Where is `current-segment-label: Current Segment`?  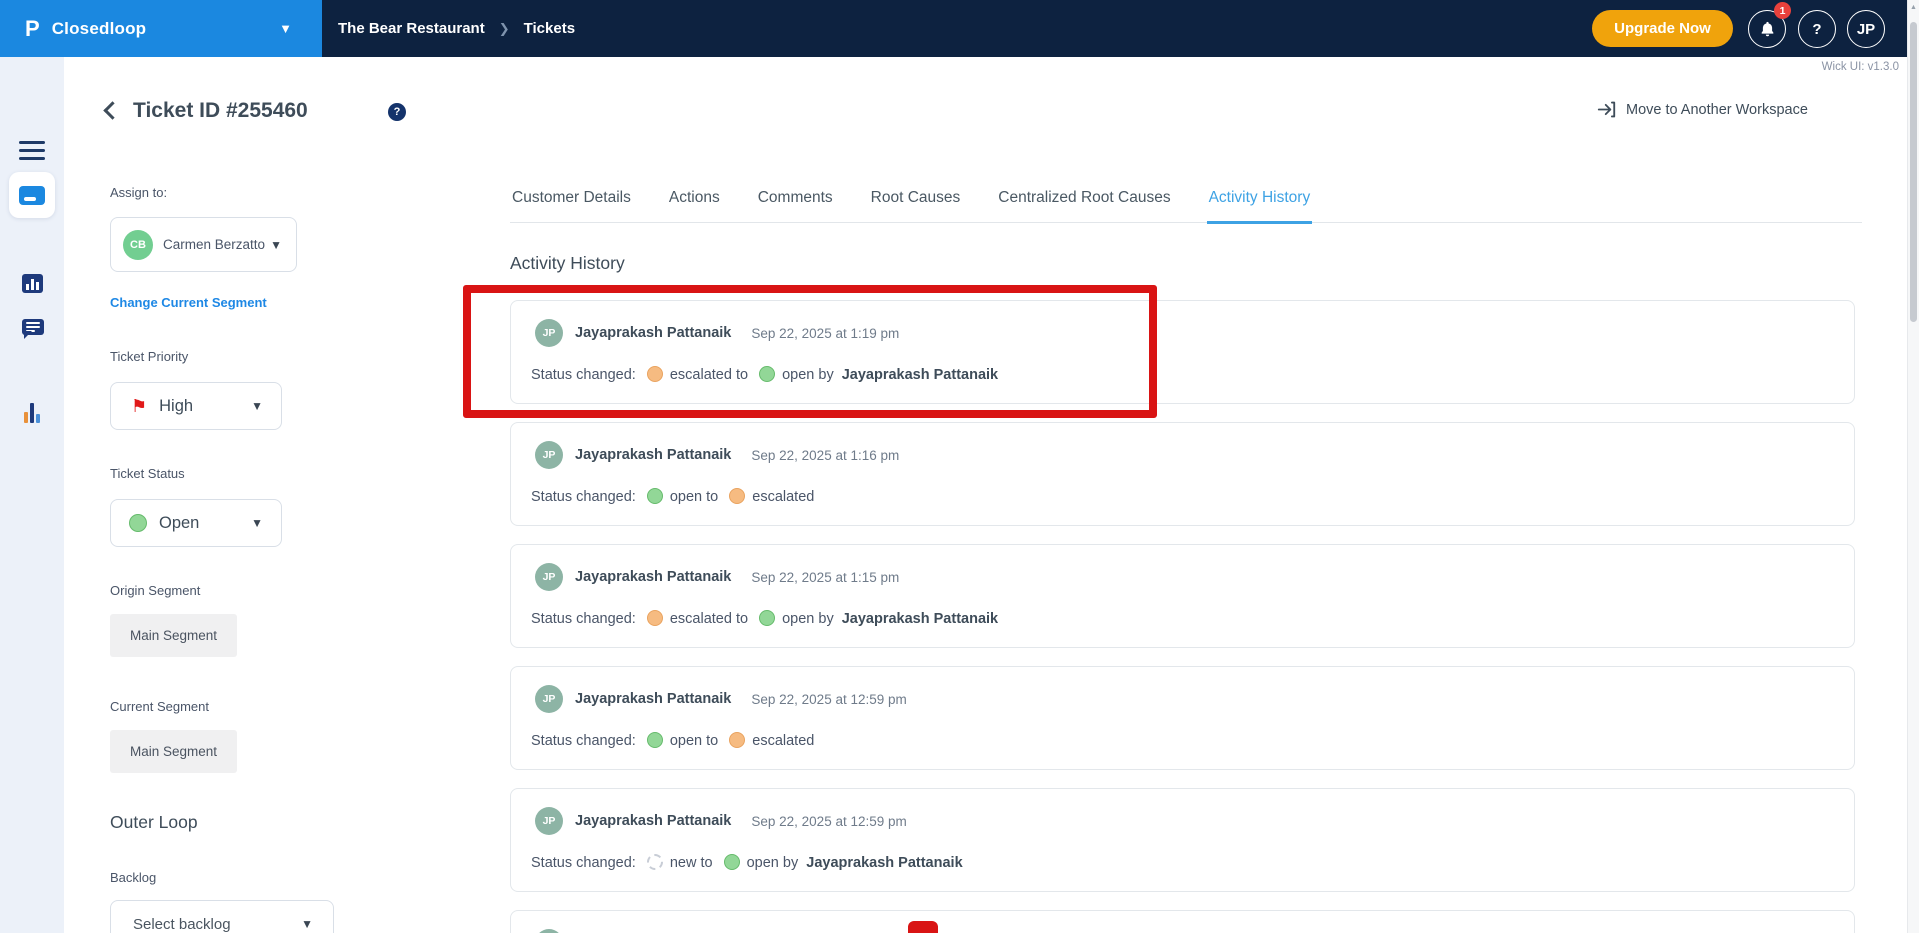 current-segment-label: Current Segment is located at coordinates (159, 706).